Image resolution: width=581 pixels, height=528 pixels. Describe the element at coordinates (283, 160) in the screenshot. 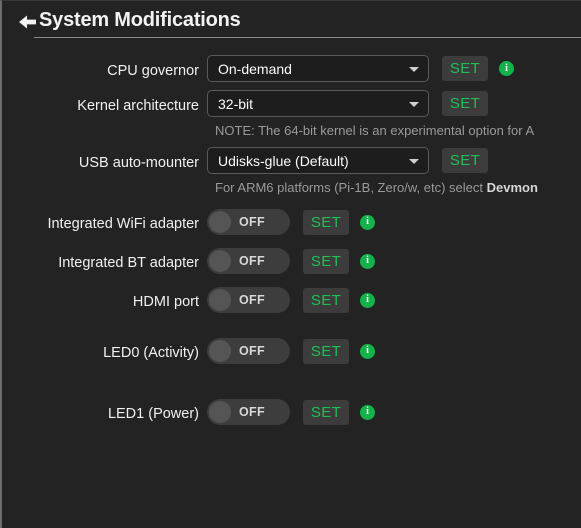

I see `select-value-usb-auto-mounter: Udisks-glue (Default)` at that location.